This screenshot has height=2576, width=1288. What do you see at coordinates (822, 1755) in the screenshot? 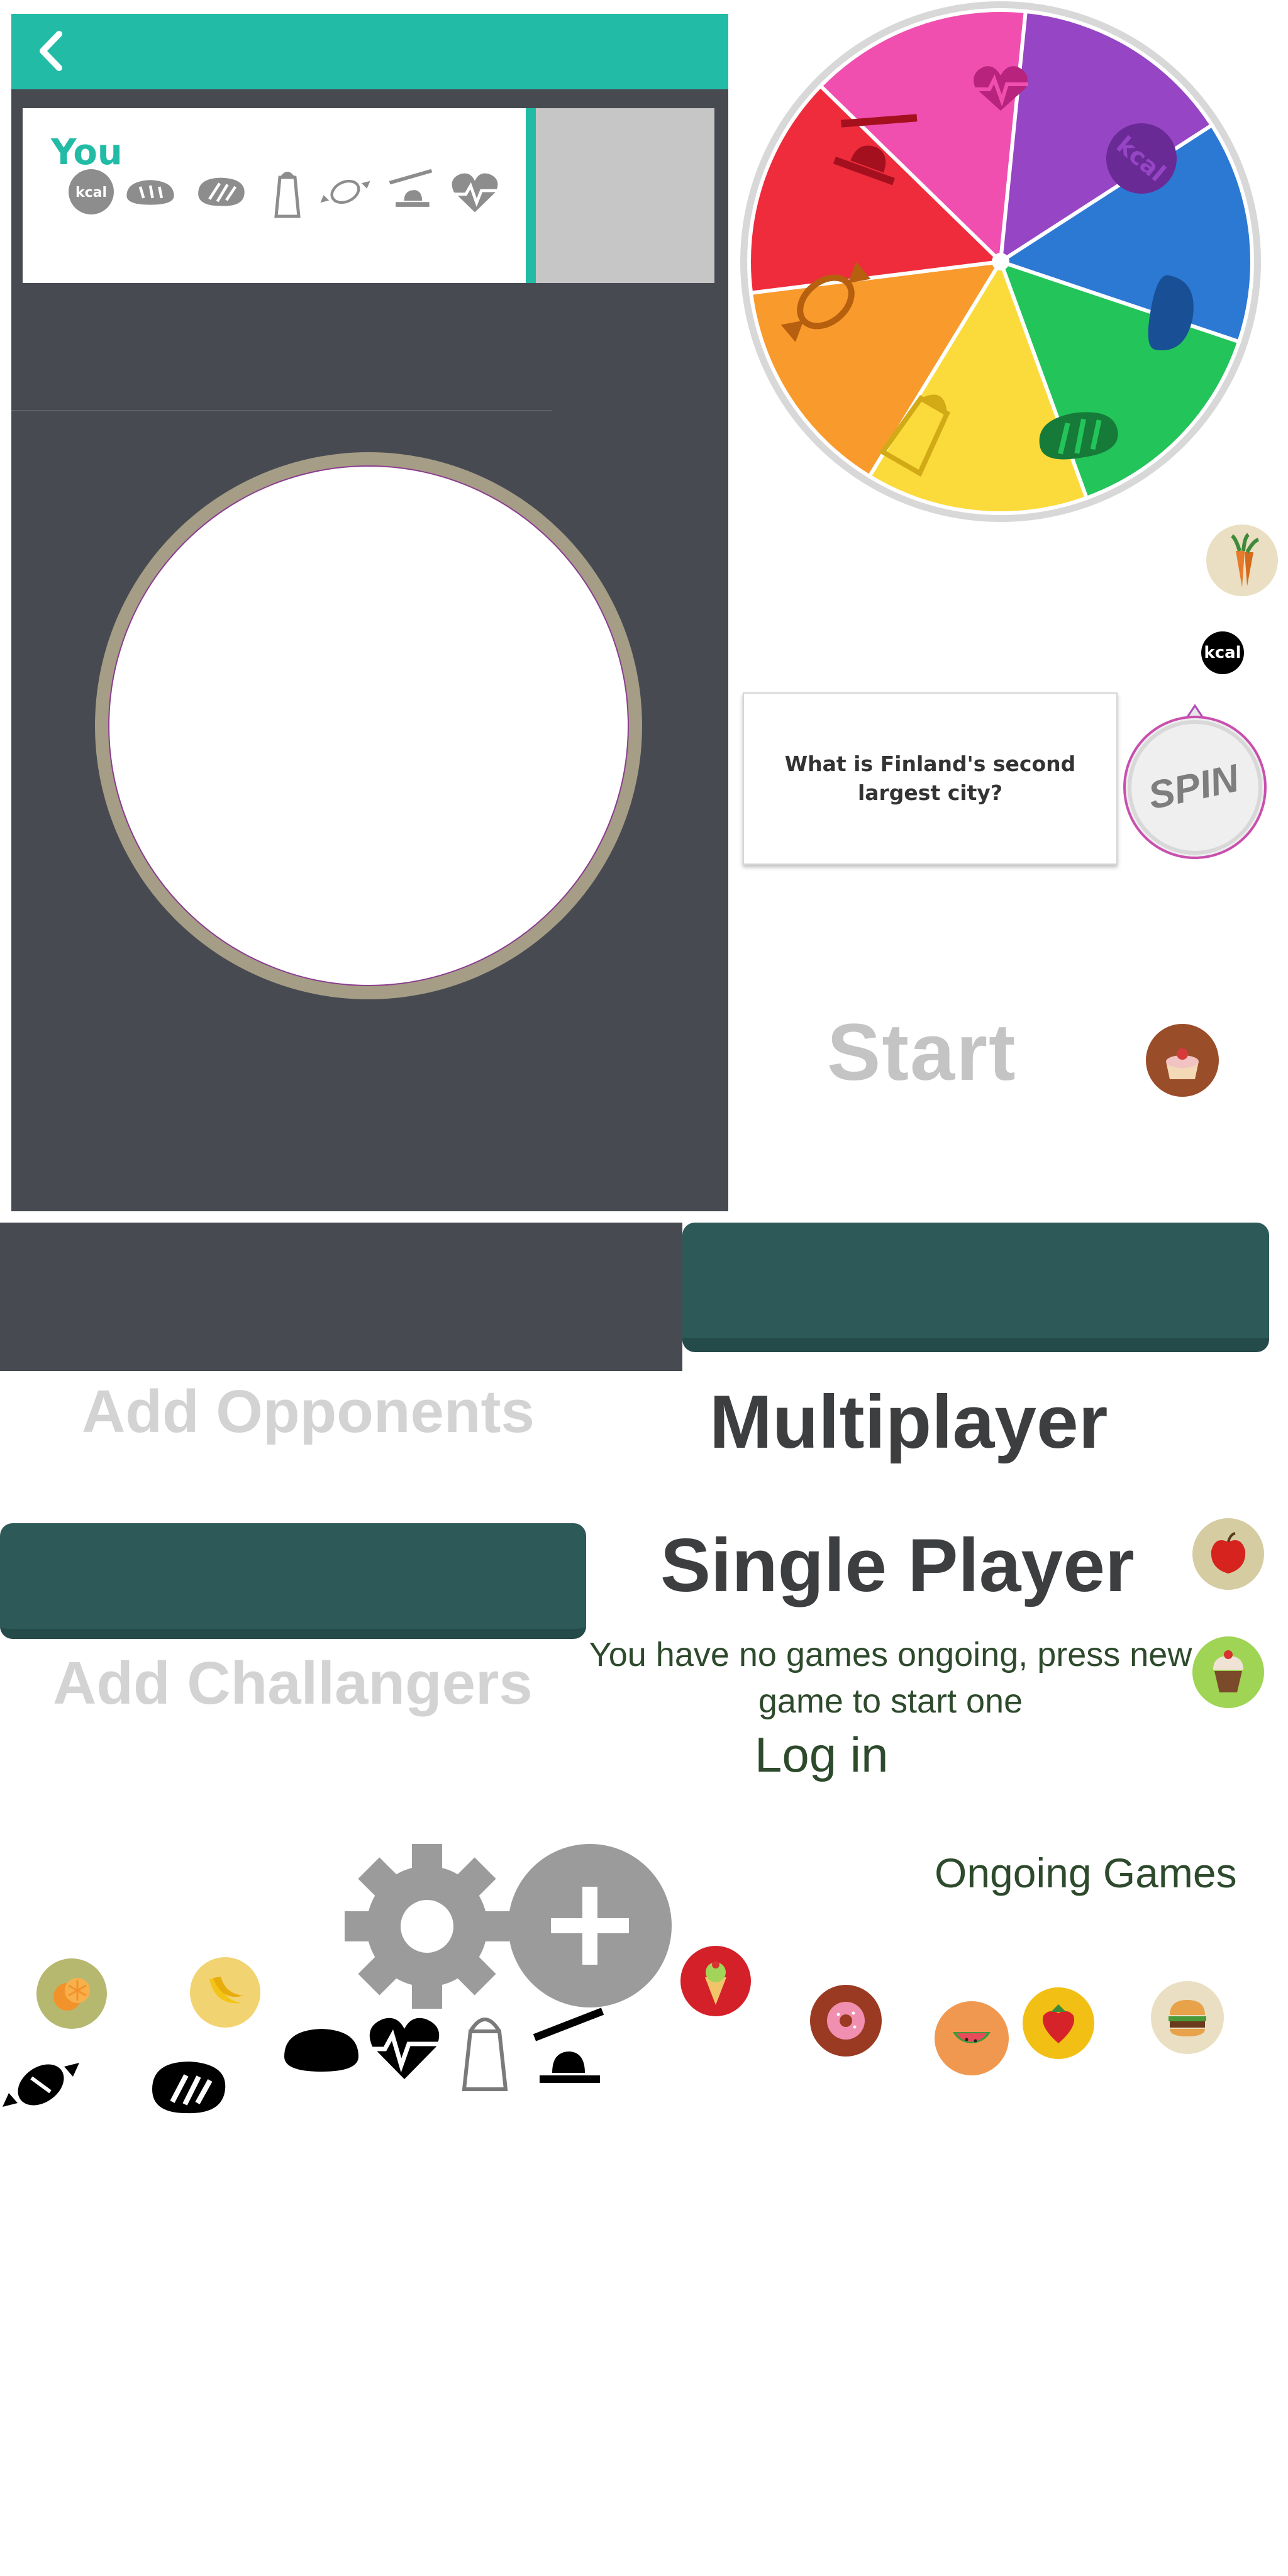
I see `login-link: Log in` at bounding box center [822, 1755].